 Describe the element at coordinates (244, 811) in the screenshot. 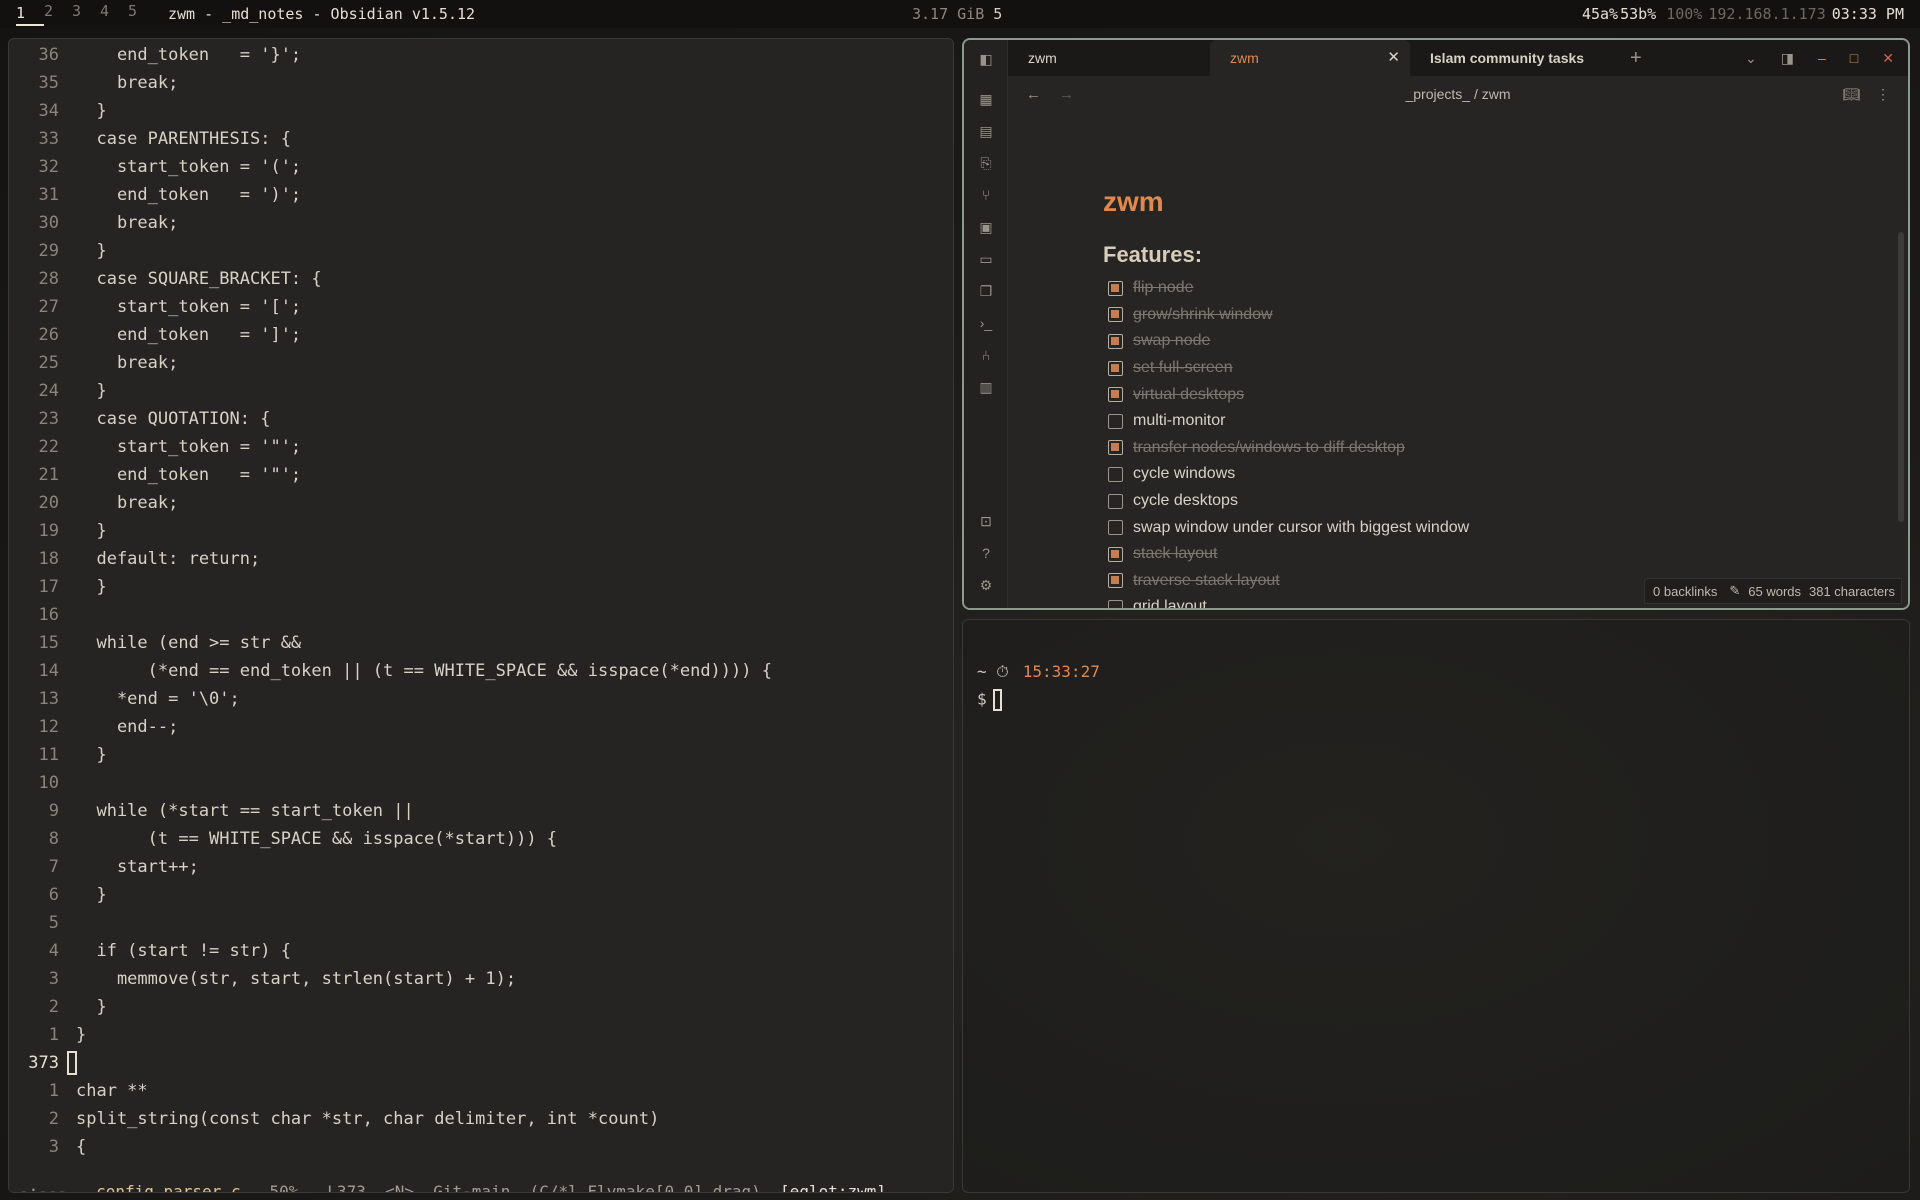

I see `code-text: while (*start == start_token ||` at that location.